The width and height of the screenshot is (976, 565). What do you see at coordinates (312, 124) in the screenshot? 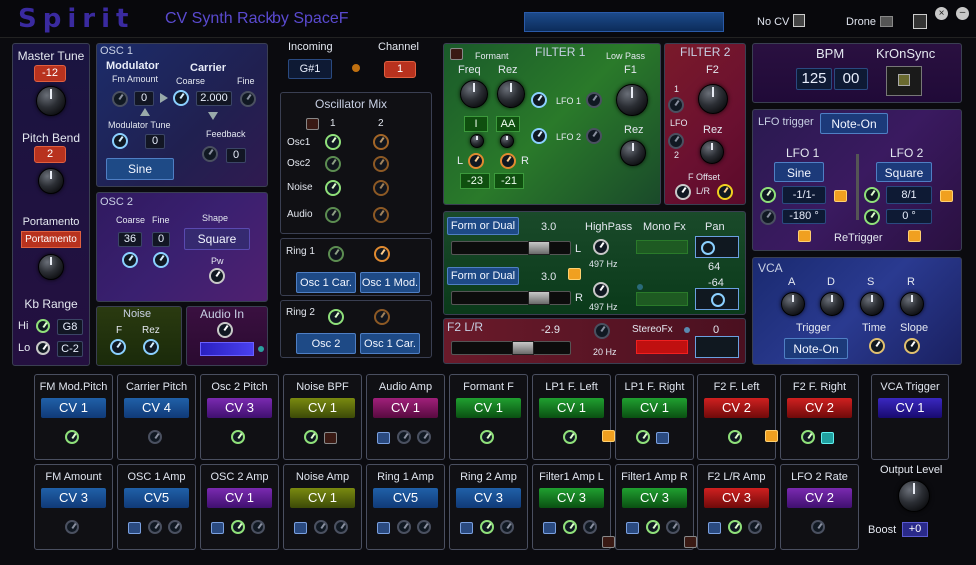
I see `oscmix-toggle` at bounding box center [312, 124].